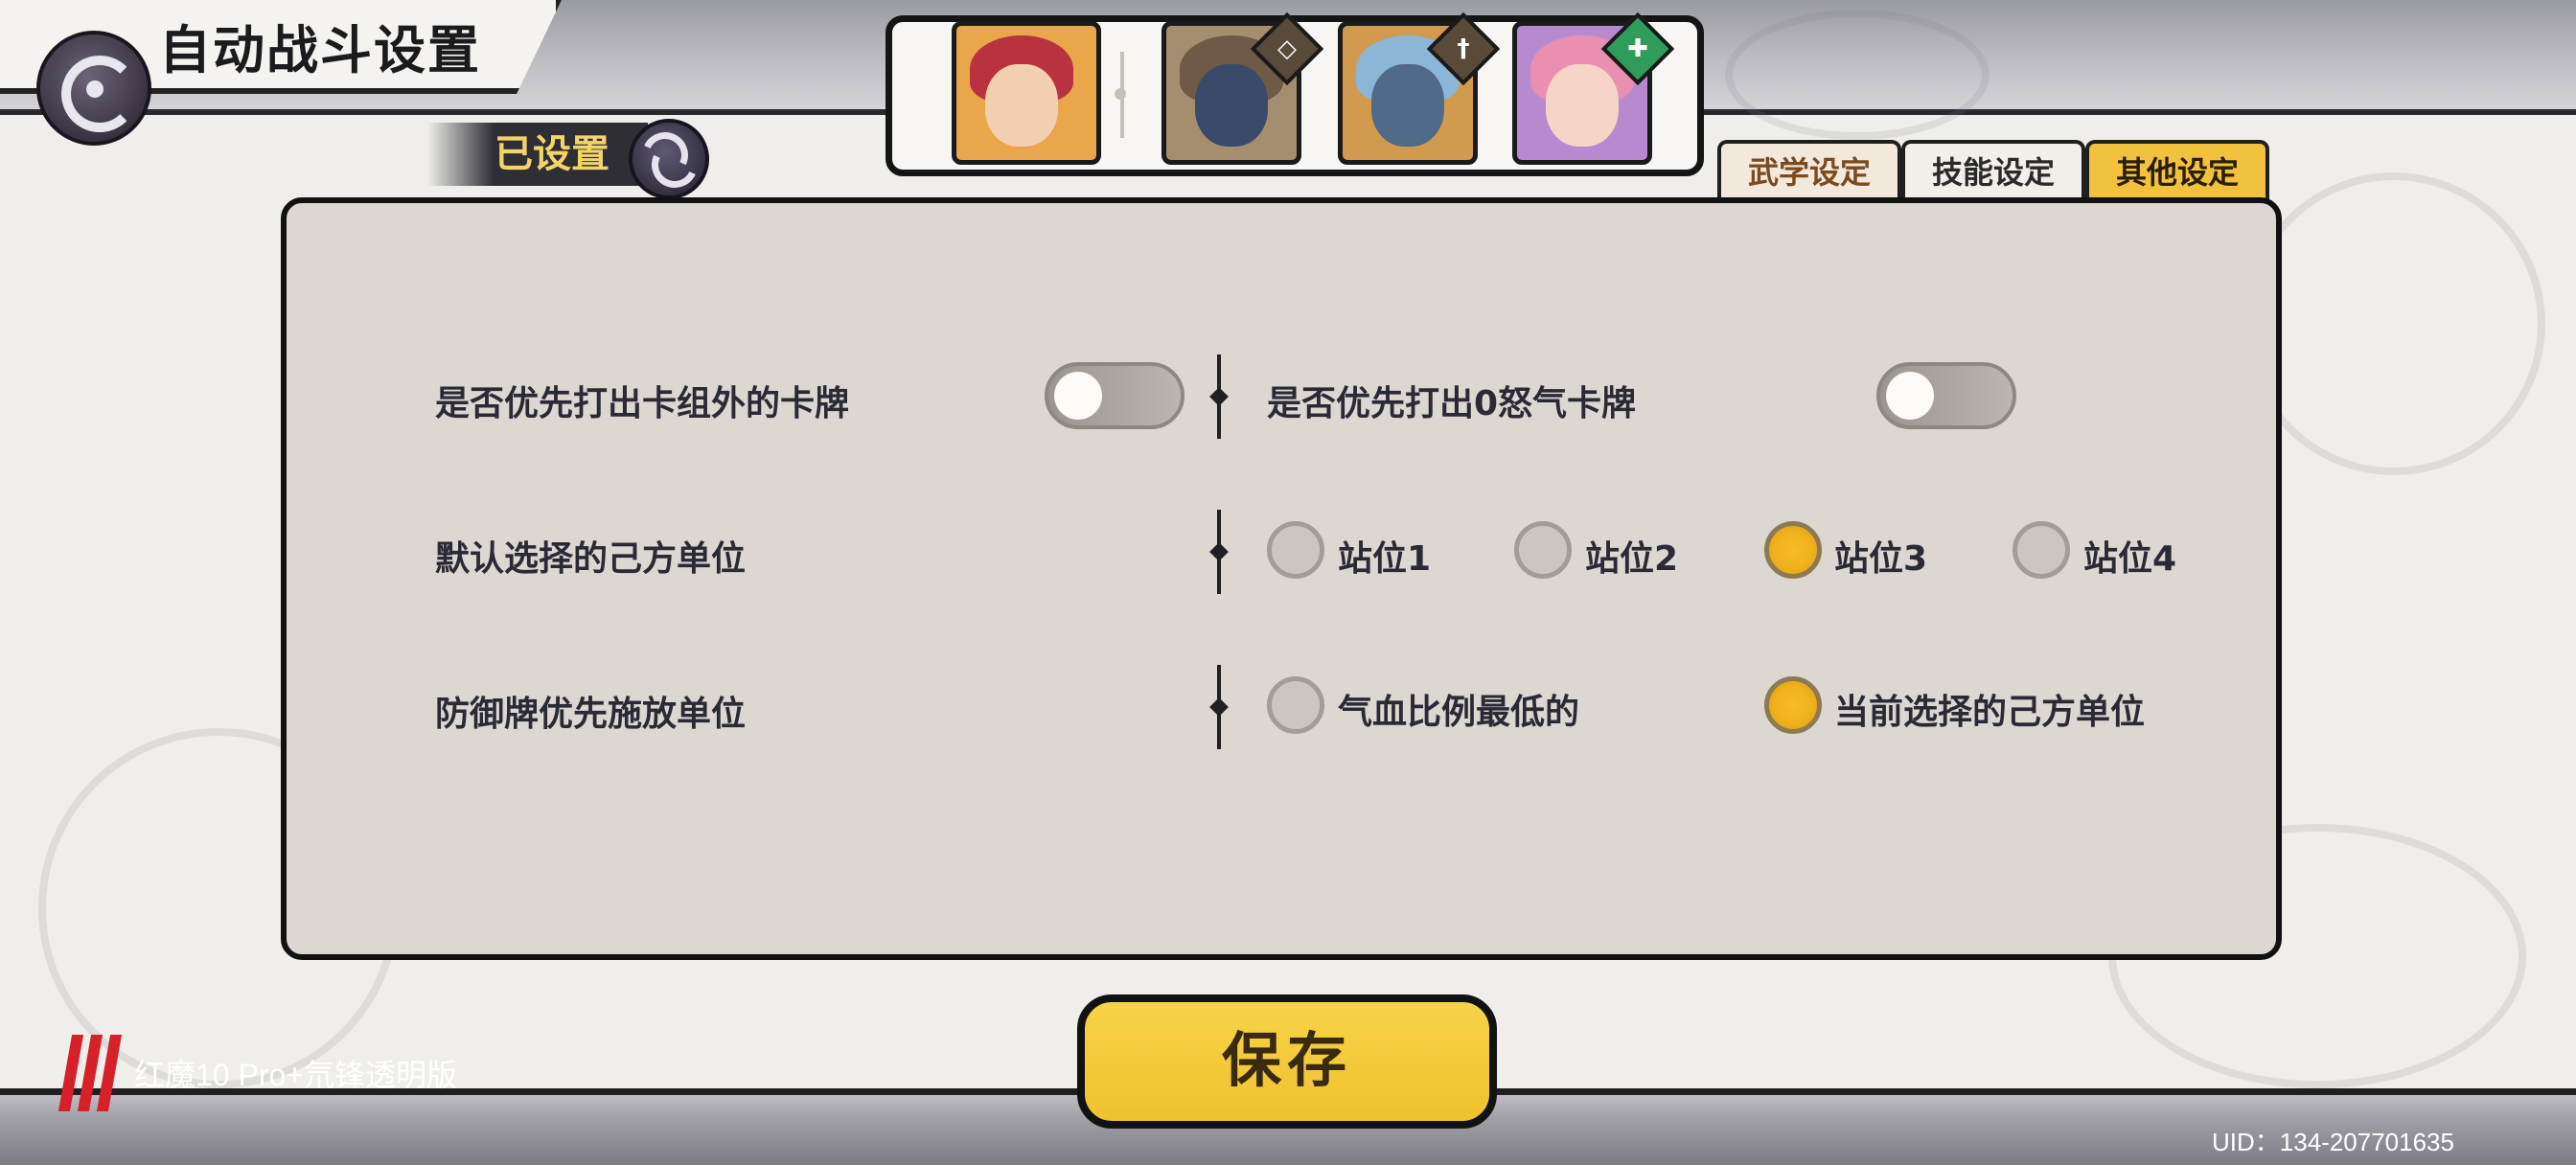 This screenshot has height=1165, width=2576. What do you see at coordinates (642, 404) in the screenshot?
I see `out-deck-priority-label: 是否优先打出卡组外的卡牌` at bounding box center [642, 404].